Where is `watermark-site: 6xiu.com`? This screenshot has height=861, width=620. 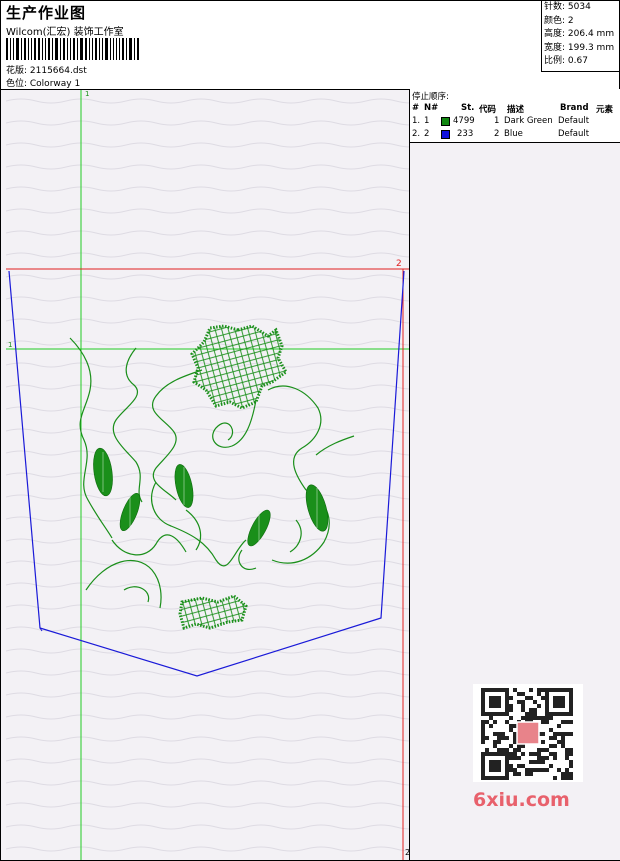 watermark-site: 6xiu.com is located at coordinates (521, 800).